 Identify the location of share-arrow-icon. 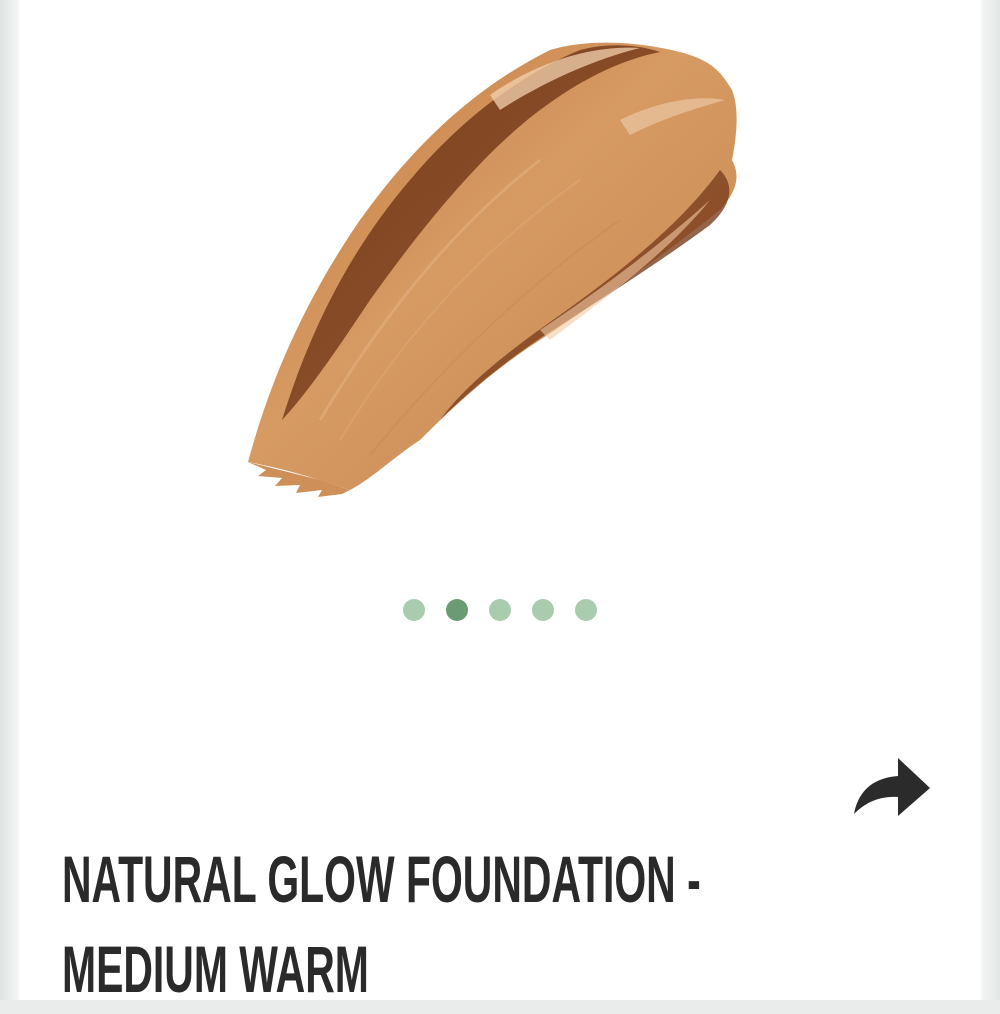
(892, 787).